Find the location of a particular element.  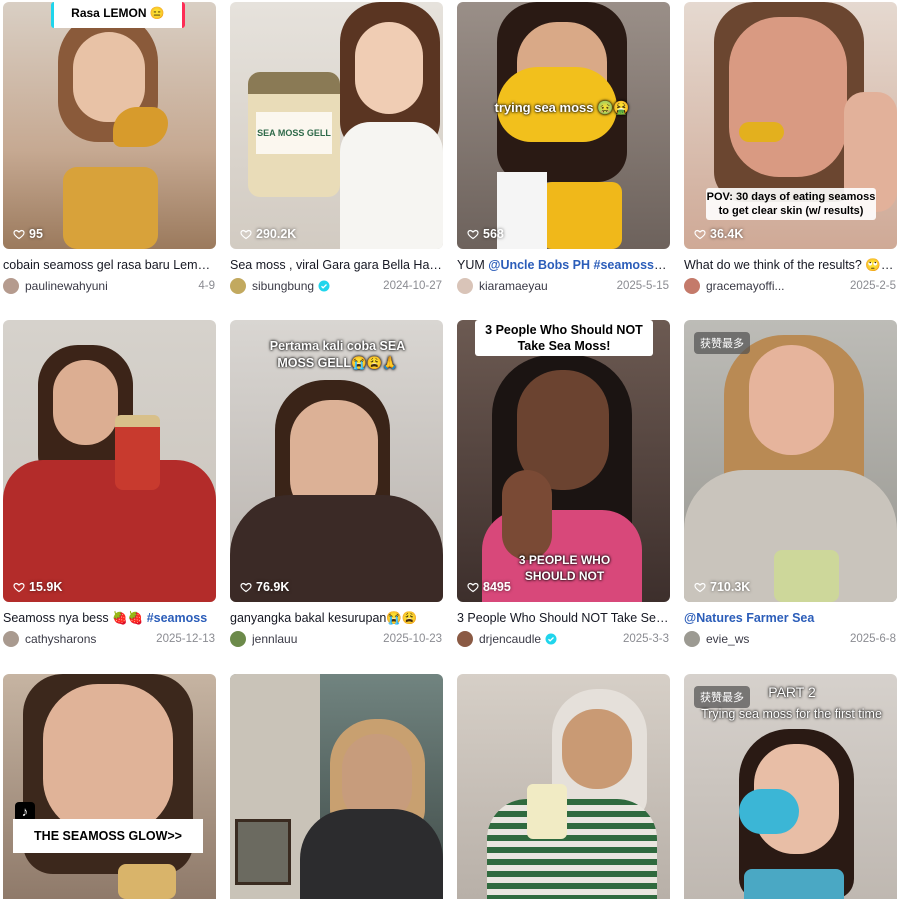

overlay-text: Pertama kali coba SEA MOSS GELL😭😩🙏 is located at coordinates (337, 354).